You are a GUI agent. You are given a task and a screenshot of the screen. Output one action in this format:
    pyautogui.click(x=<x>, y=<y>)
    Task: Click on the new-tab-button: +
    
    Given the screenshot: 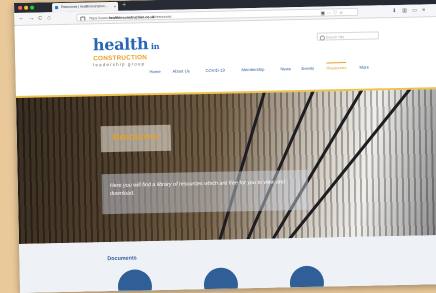 What is the action you would take?
    pyautogui.click(x=124, y=6)
    